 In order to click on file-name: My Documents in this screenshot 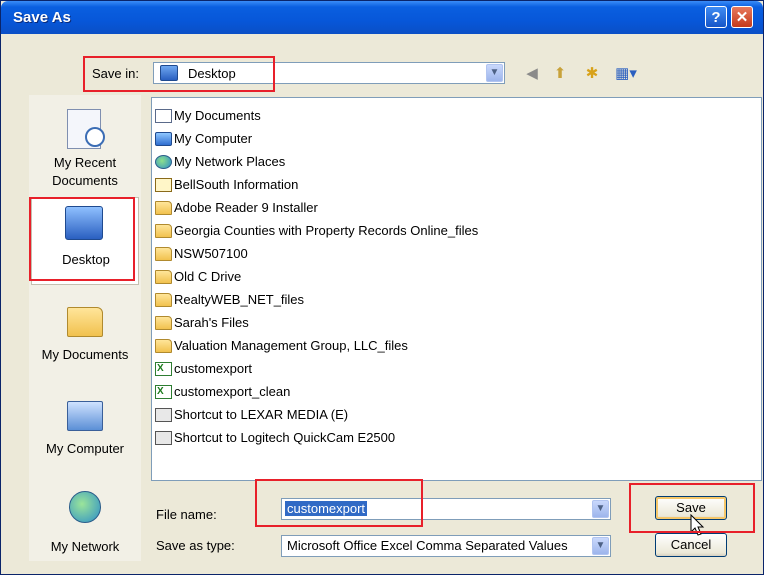, I will do `click(217, 115)`.